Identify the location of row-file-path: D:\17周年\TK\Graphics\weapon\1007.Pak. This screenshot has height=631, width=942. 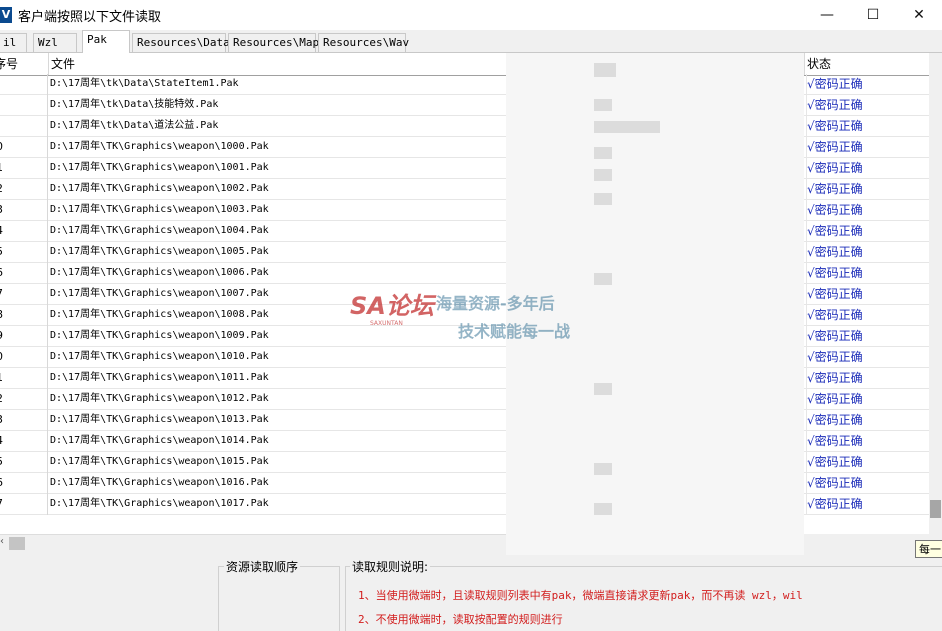
(159, 293).